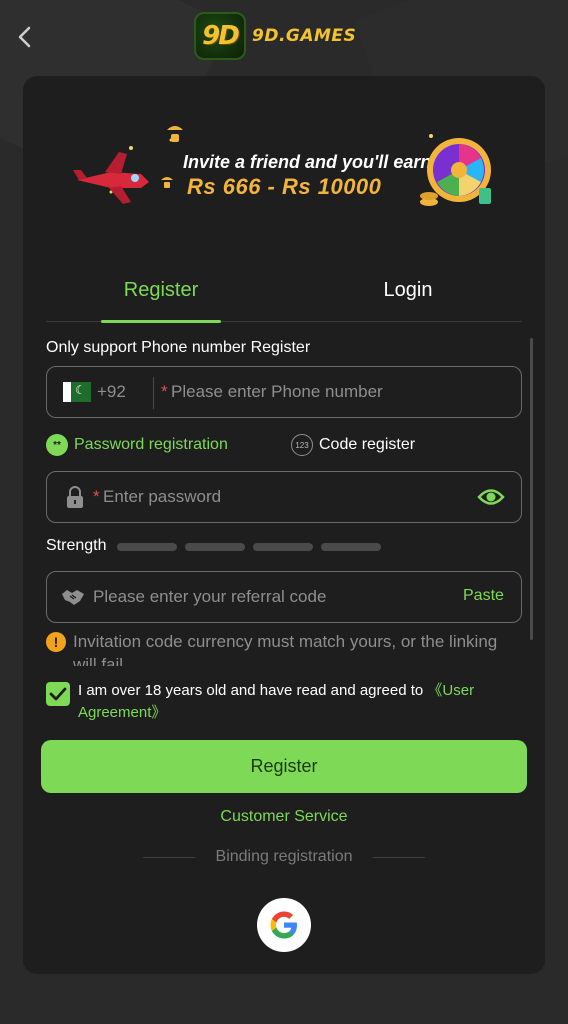  I want to click on number-123-icon: 123, so click(302, 445).